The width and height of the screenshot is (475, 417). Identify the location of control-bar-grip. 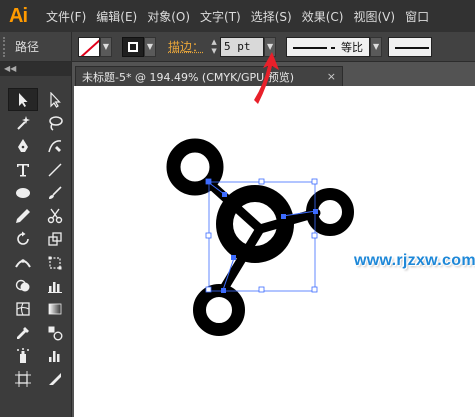
(6, 46).